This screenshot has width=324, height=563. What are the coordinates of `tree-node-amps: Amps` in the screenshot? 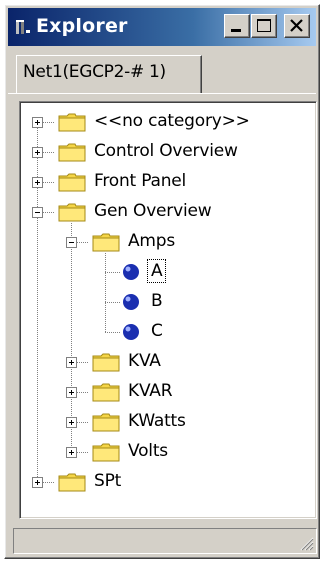 It's located at (165, 242).